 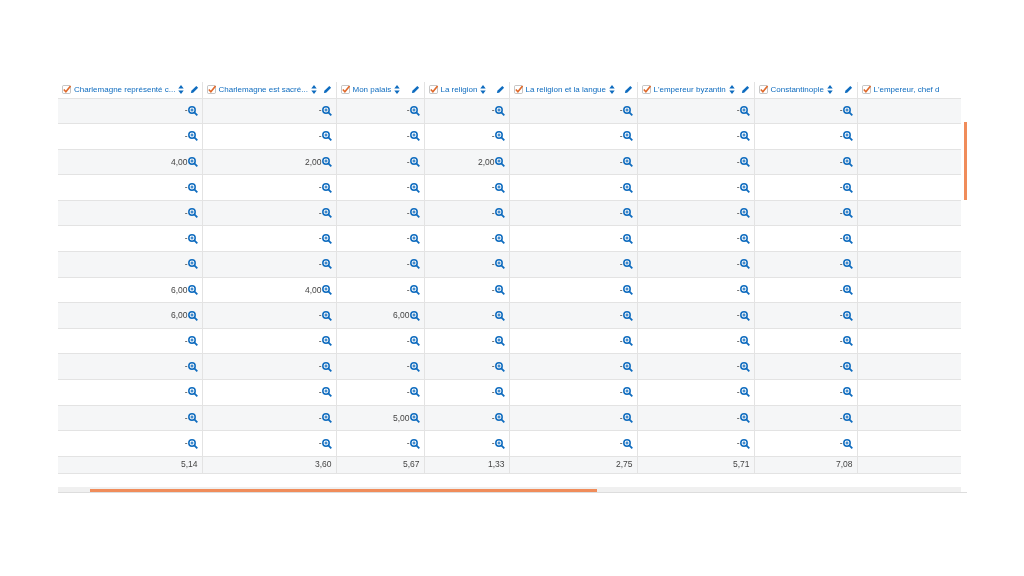 I want to click on vertical-scrollbar-thumb, so click(x=965, y=161).